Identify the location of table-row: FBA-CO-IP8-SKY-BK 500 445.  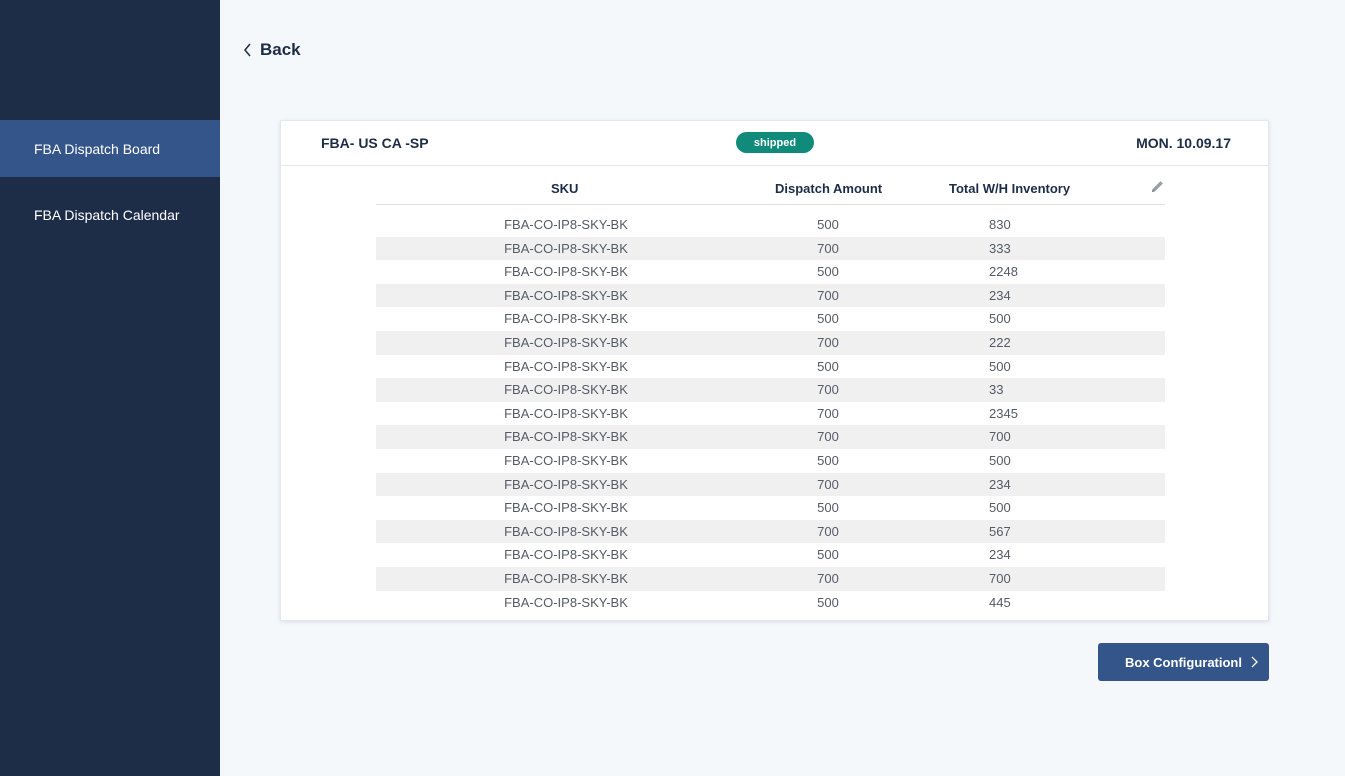
(770, 603).